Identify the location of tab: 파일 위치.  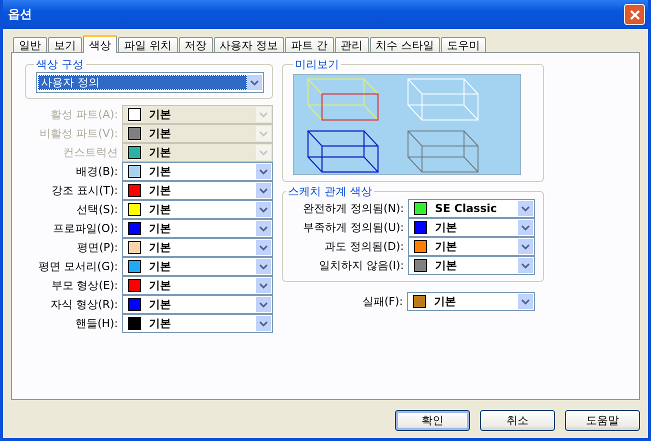
(148, 44).